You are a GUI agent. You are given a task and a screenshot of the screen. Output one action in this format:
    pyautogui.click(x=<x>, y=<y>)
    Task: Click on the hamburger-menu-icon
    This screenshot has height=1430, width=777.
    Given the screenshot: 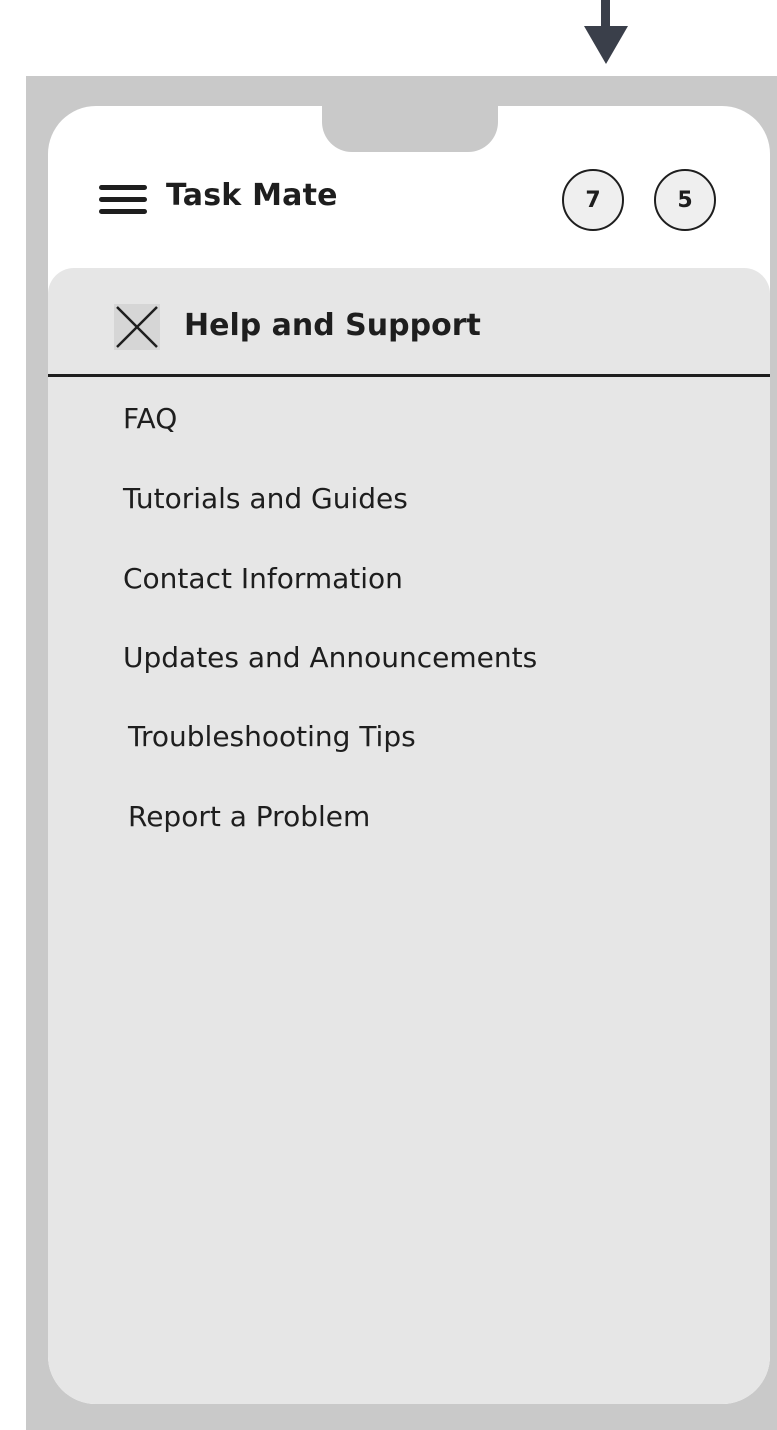 What is the action you would take?
    pyautogui.click(x=123, y=200)
    